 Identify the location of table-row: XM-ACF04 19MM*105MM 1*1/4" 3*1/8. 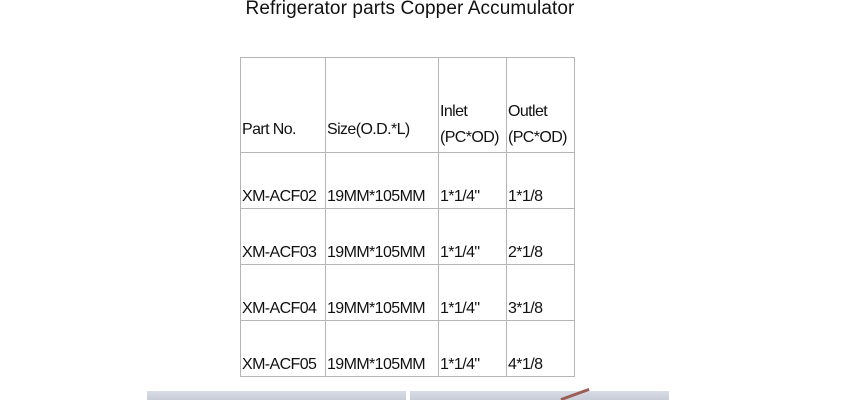
(407, 292).